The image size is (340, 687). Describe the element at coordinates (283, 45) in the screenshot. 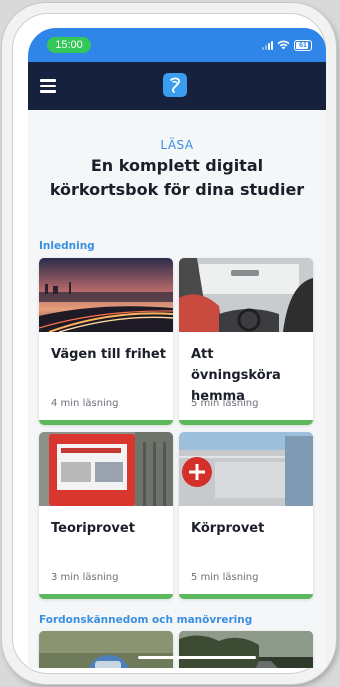

I see `wifi-icon` at that location.